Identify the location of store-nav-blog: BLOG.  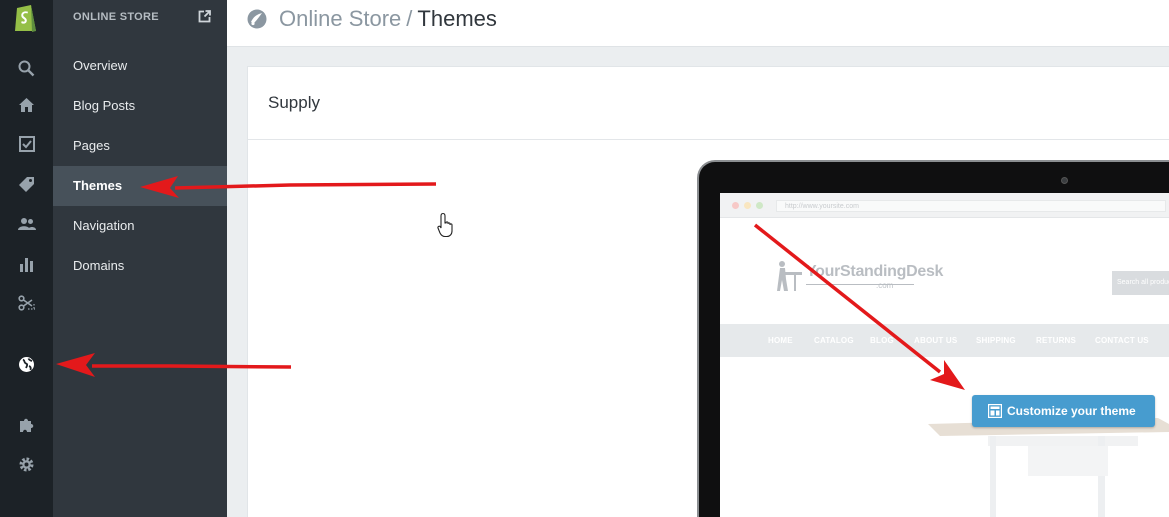
(882, 340).